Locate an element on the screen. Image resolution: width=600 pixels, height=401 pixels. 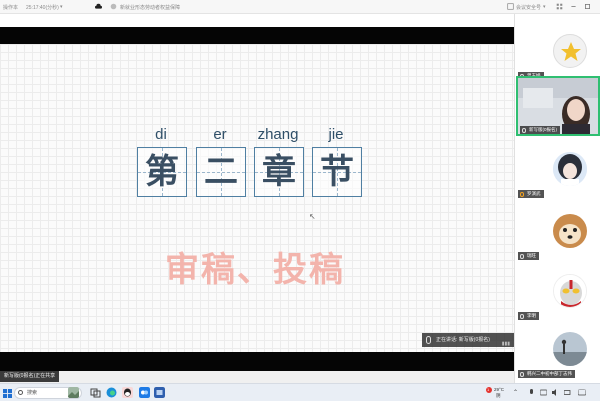
pinyin-4: jie is located at coordinates (336, 134).